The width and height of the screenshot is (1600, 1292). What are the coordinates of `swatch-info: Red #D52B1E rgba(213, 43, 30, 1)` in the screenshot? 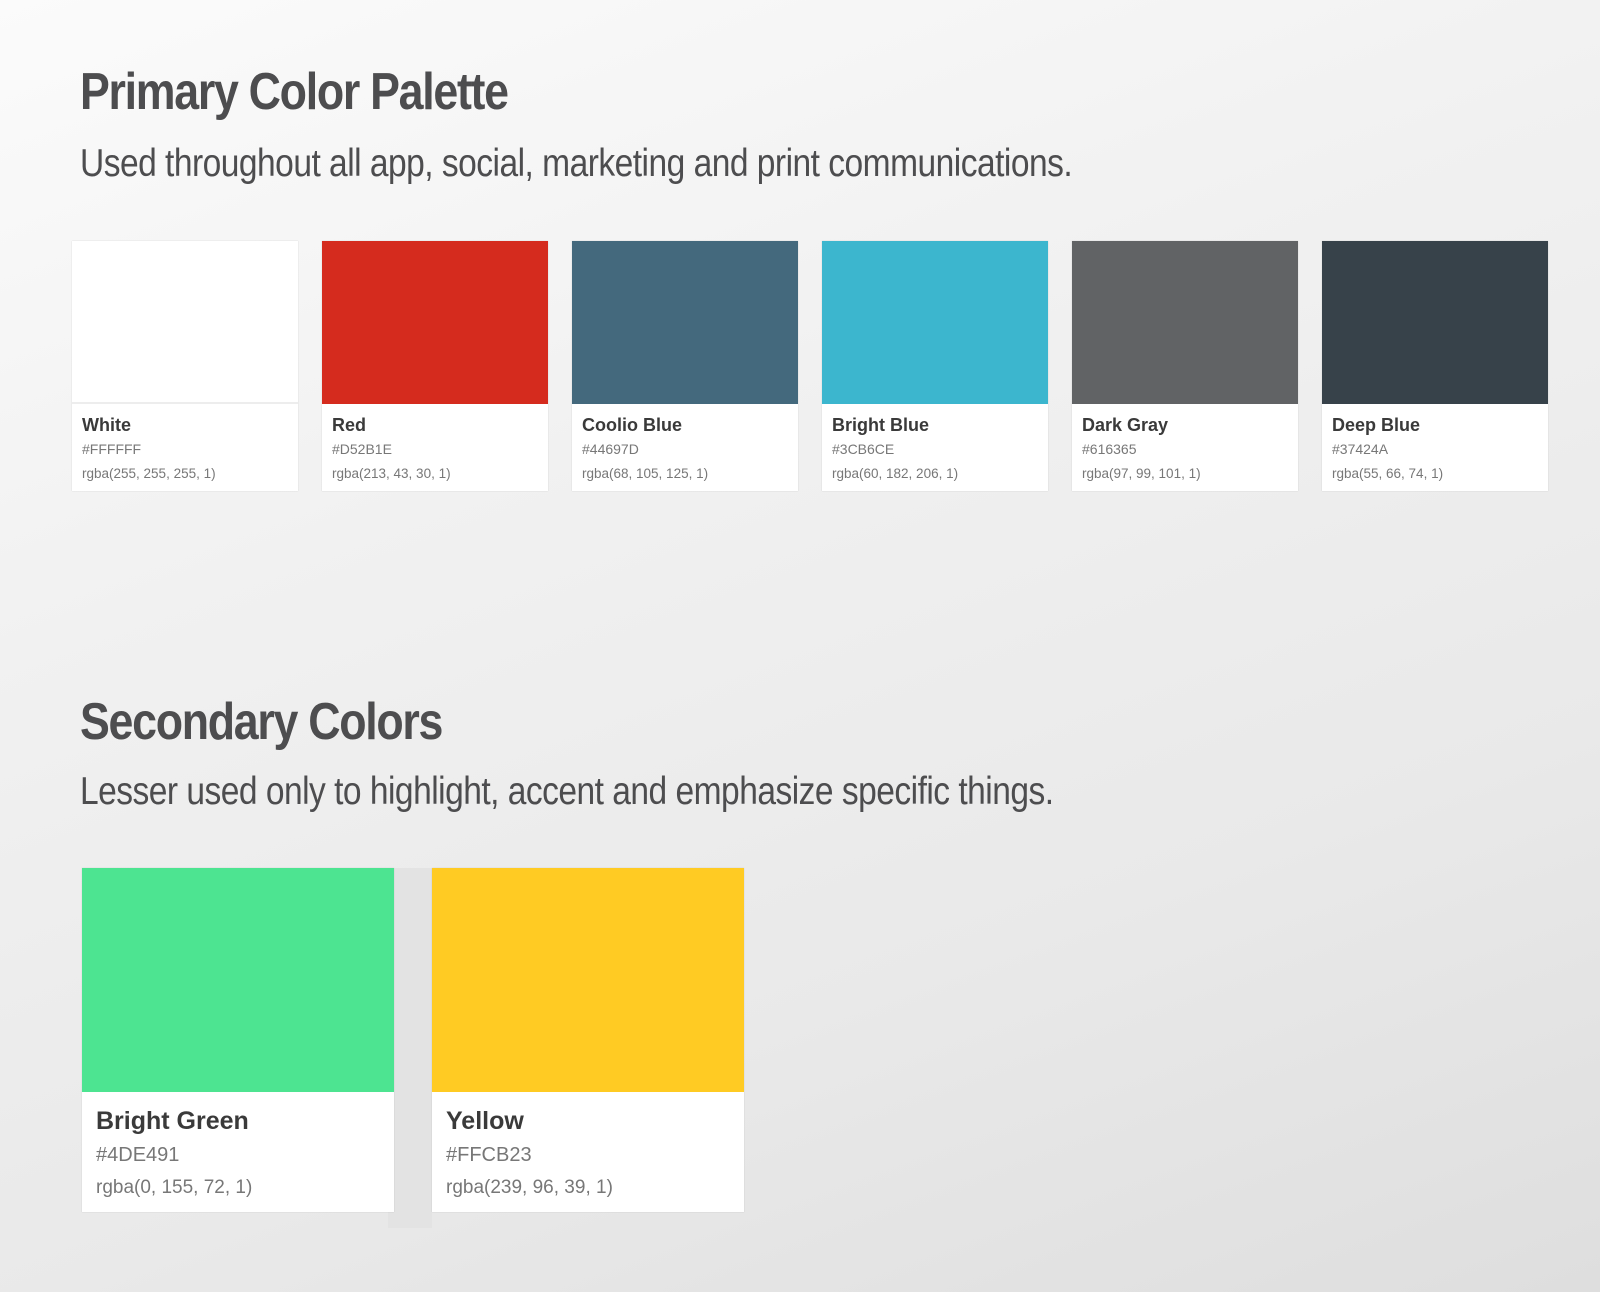 It's located at (435, 443).